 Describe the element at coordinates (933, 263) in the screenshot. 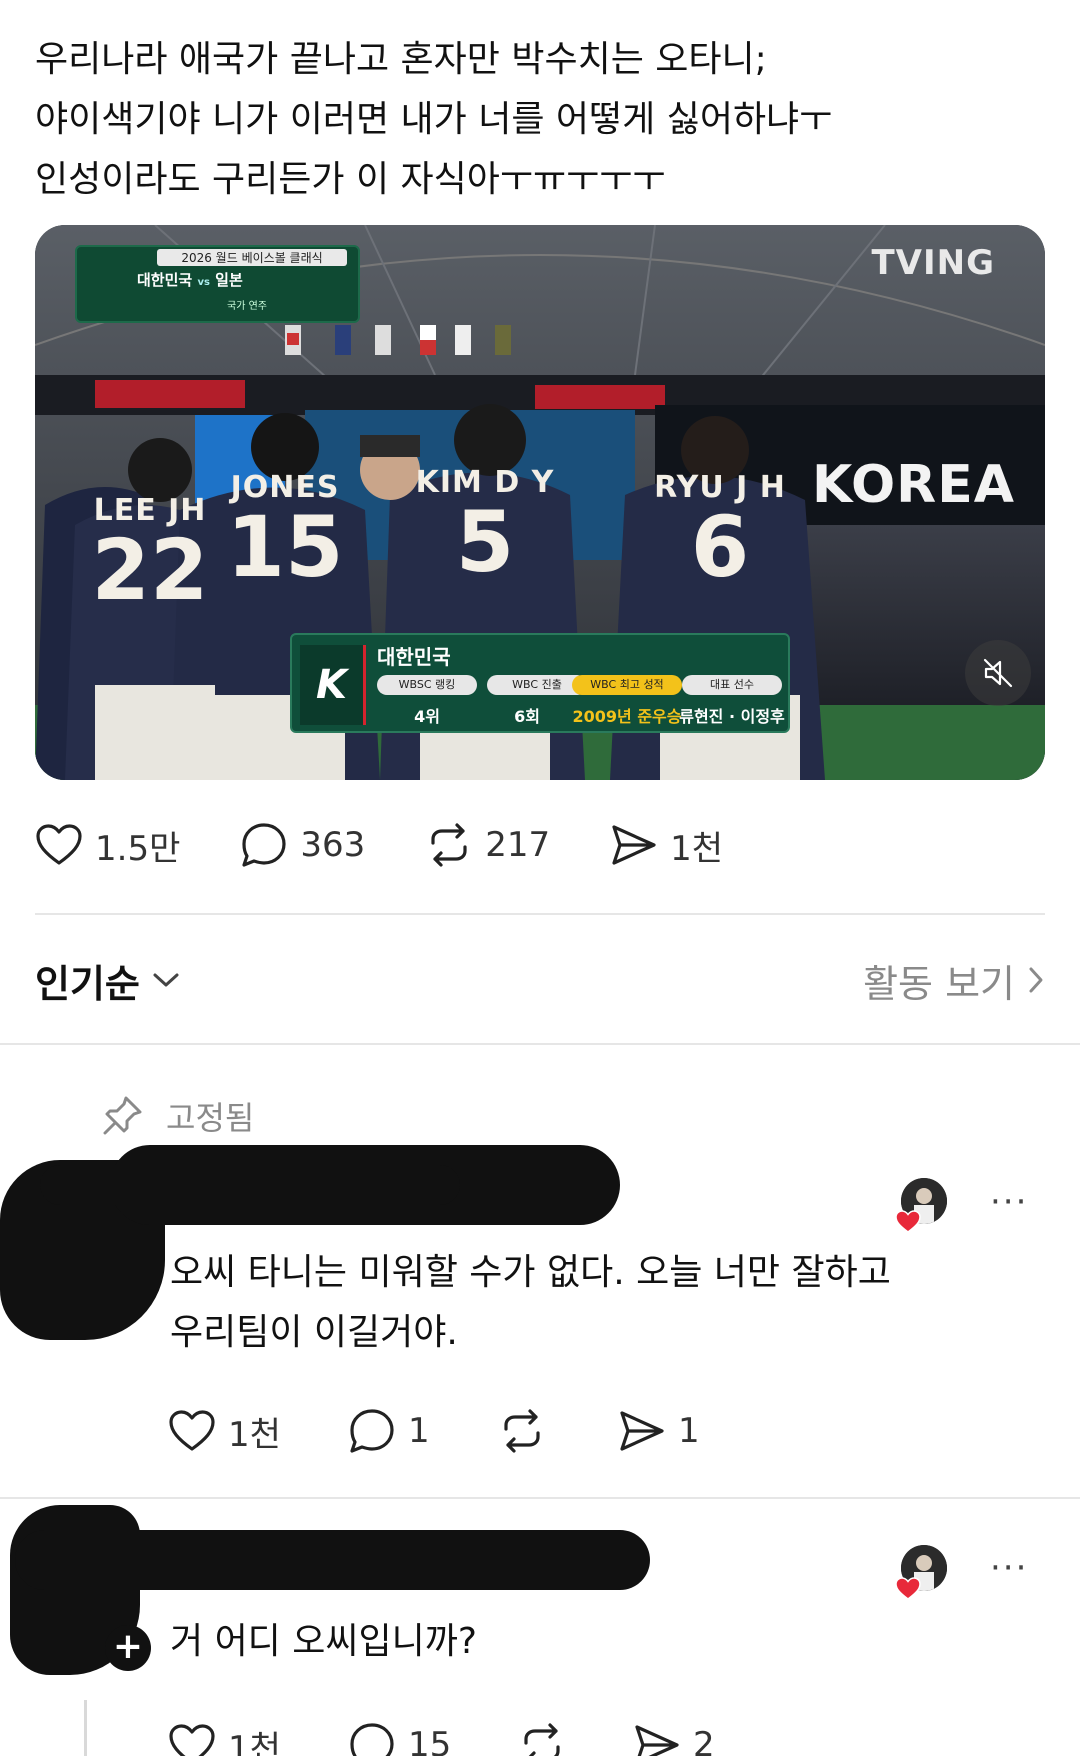

I see `tving-watermark: TVING` at that location.